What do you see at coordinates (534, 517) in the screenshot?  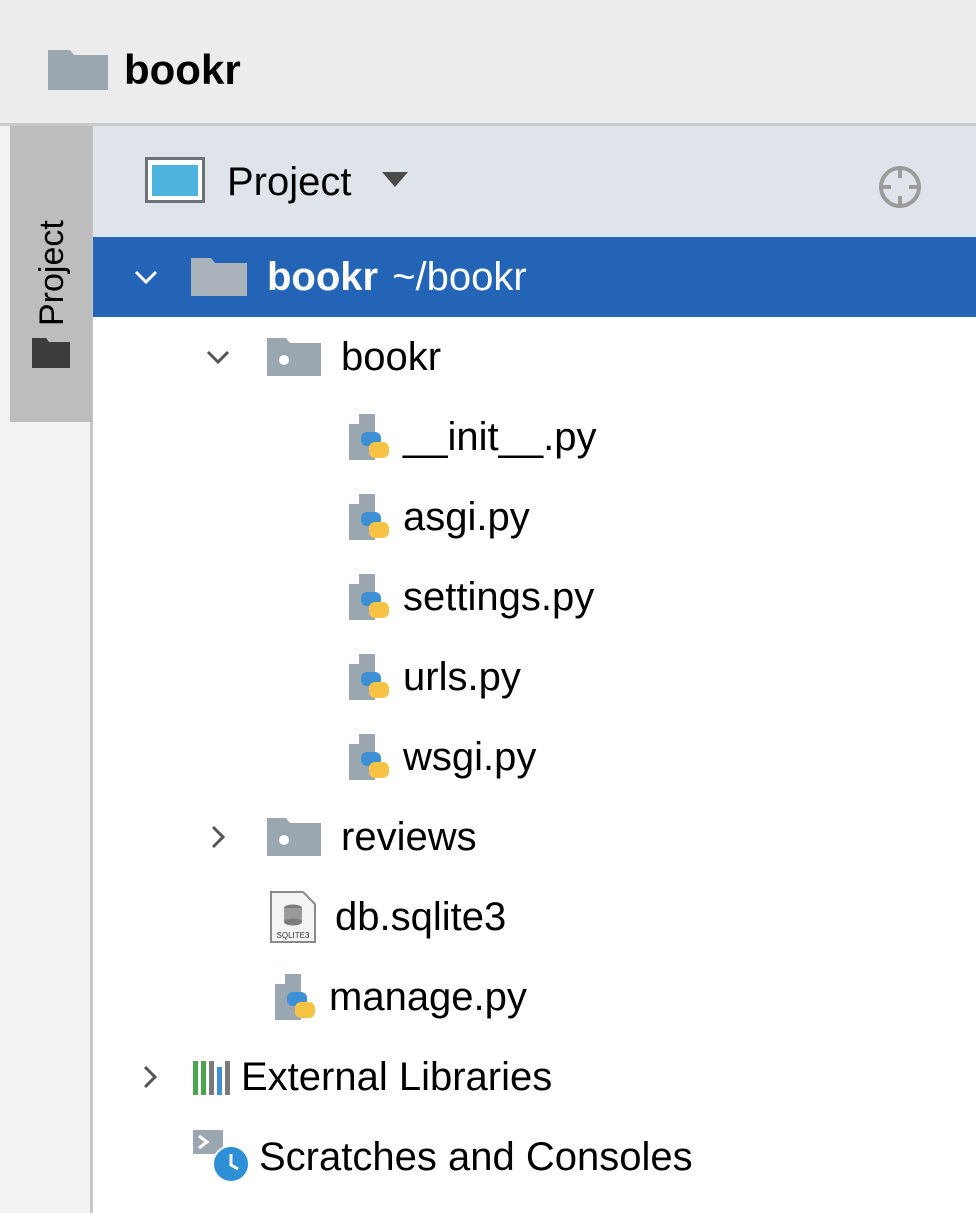 I see `tree-row-file: asgi.py` at bounding box center [534, 517].